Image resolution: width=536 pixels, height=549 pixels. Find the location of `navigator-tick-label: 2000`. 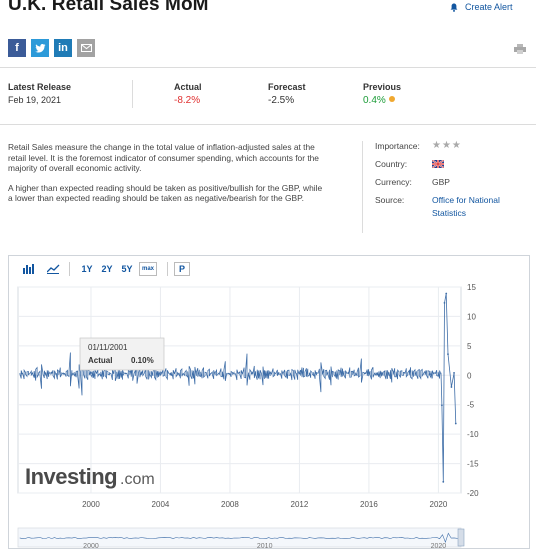

navigator-tick-label: 2000 is located at coordinates (91, 545).